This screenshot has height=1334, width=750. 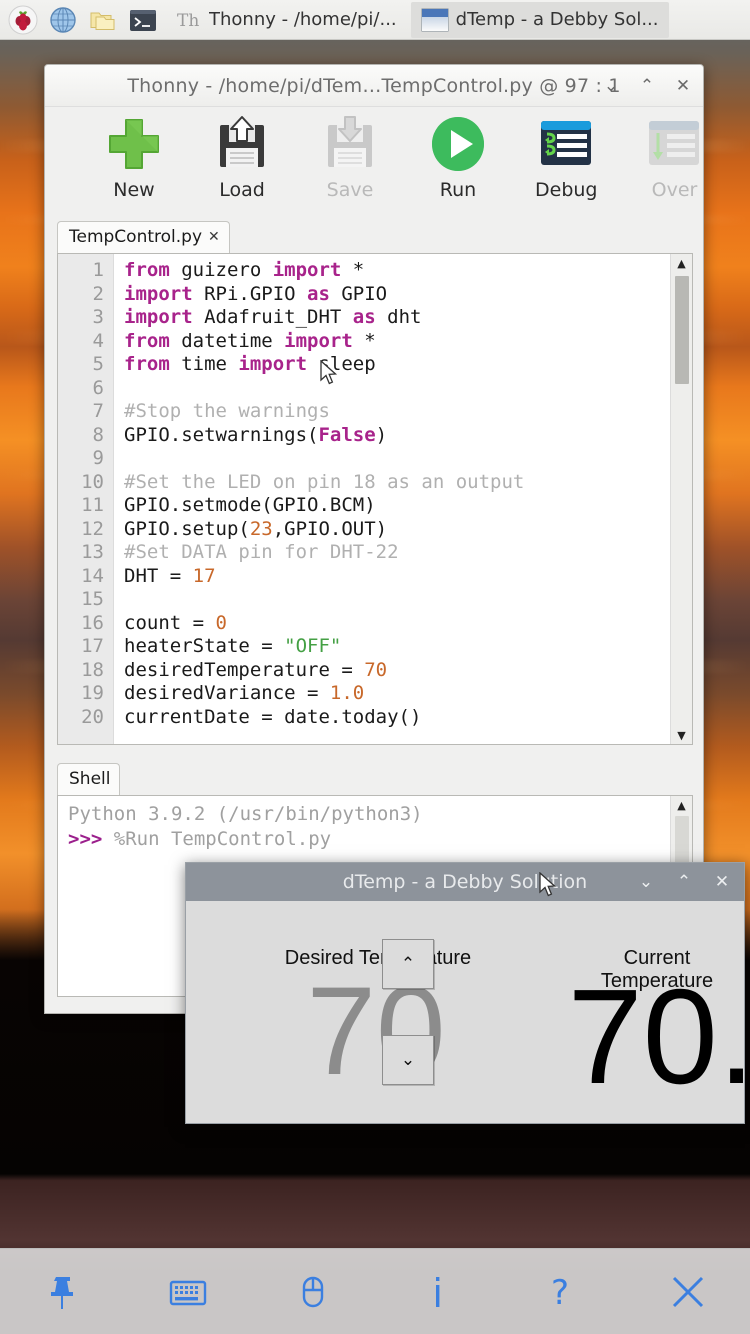 What do you see at coordinates (682, 263) in the screenshot?
I see `scroll-up-icon: ▲` at bounding box center [682, 263].